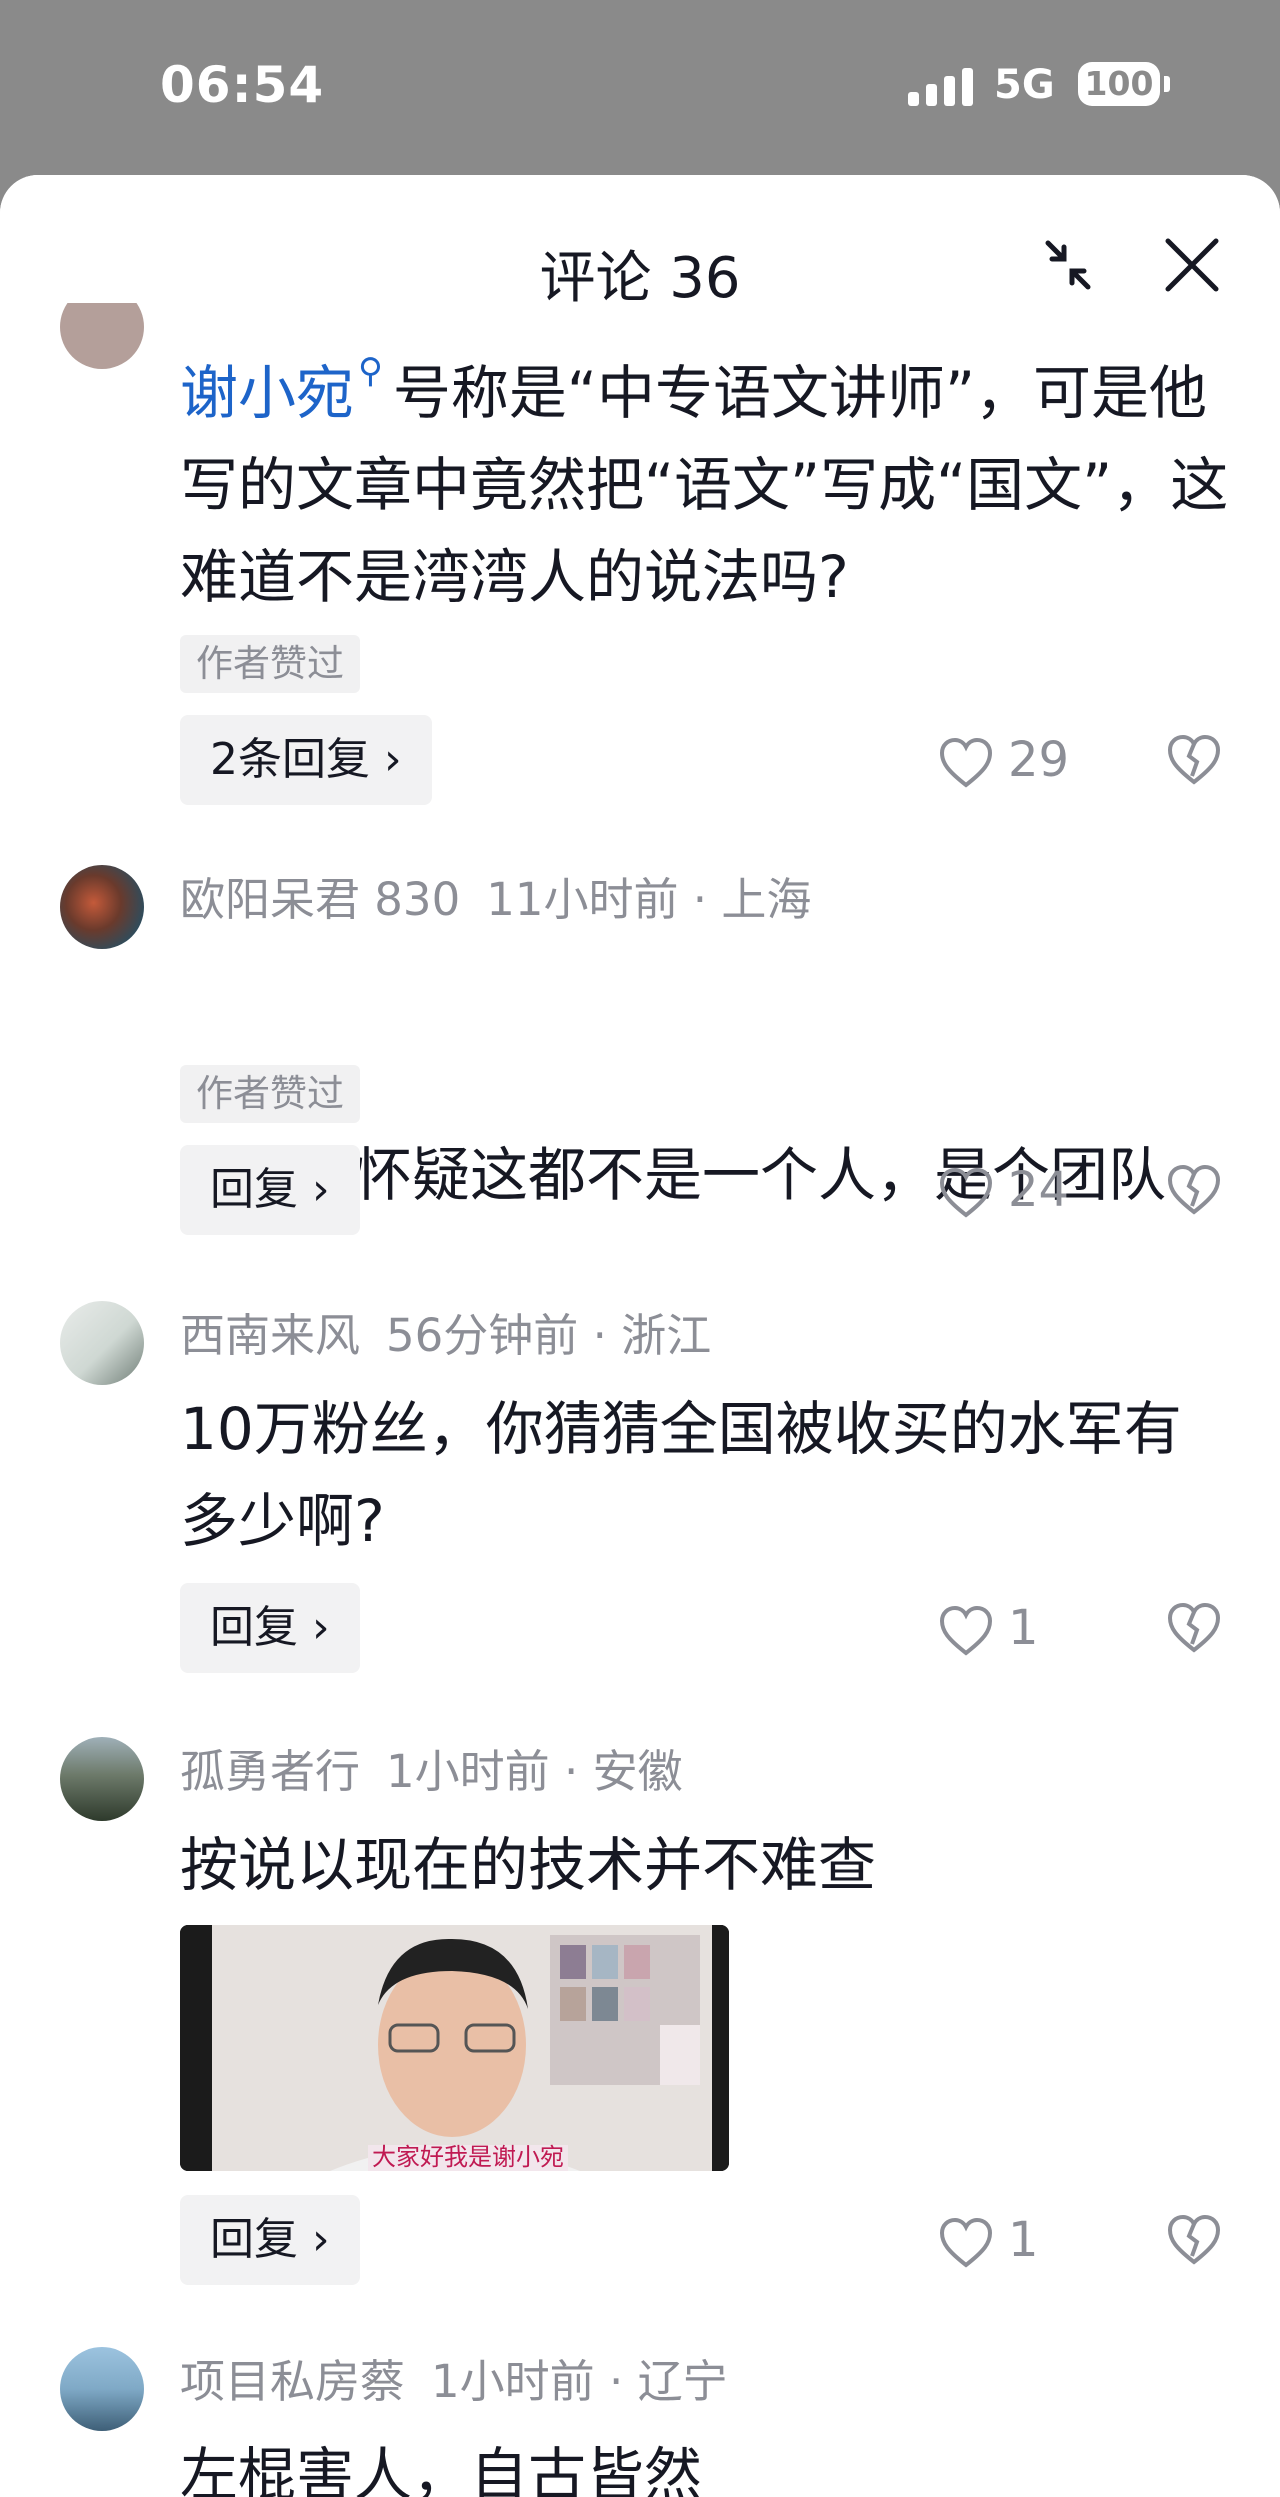 The image size is (1280, 2497). Describe the element at coordinates (1119, 84) in the screenshot. I see `battery-level: 100` at that location.